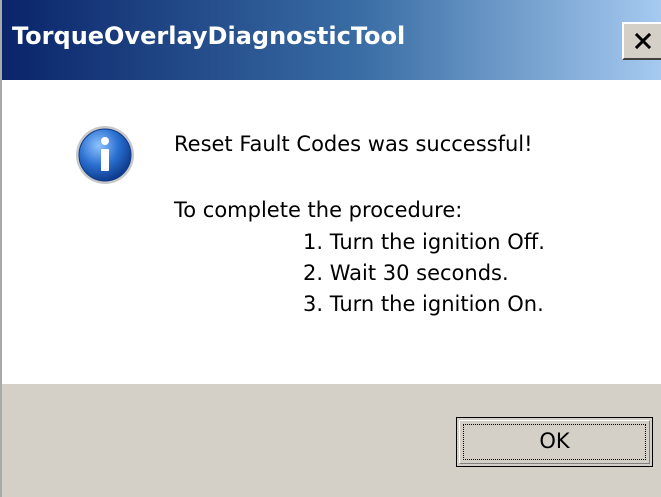 The height and width of the screenshot is (497, 661). What do you see at coordinates (424, 242) in the screenshot?
I see `procedure-step: 1. Turn the ignition Off.` at bounding box center [424, 242].